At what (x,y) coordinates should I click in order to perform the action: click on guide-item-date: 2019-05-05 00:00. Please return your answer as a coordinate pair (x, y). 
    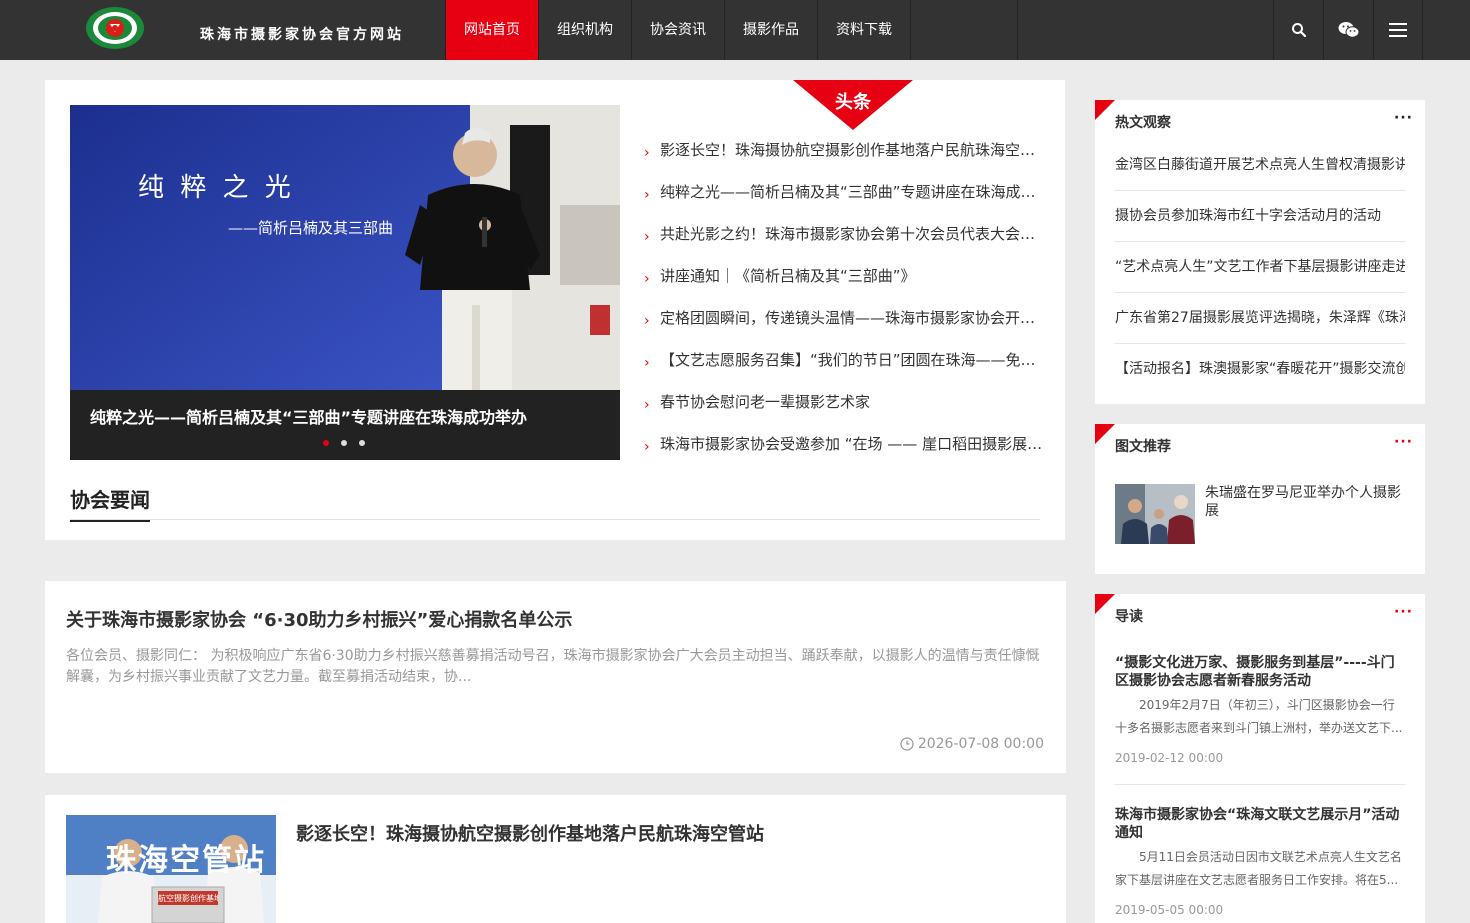
    Looking at the image, I should click on (1169, 910).